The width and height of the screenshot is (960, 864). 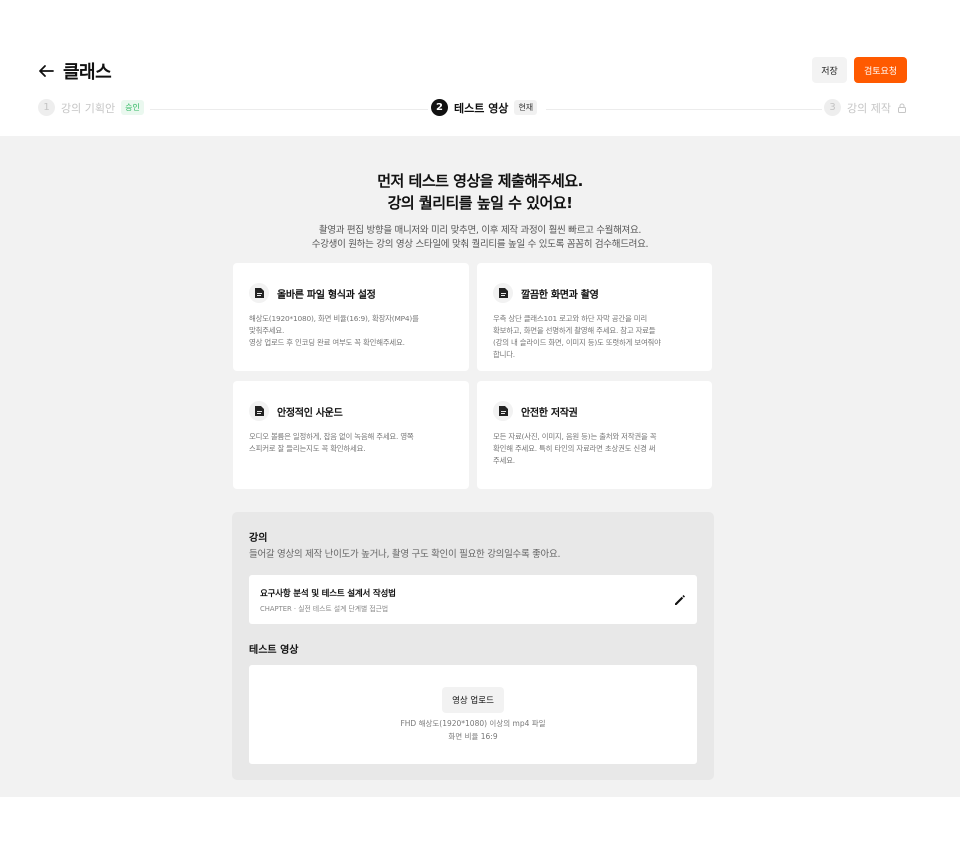 I want to click on stepper: 1 강의 기획안 승인 2 테스트 영상 현재 3 강의 제작, so click(x=473, y=109).